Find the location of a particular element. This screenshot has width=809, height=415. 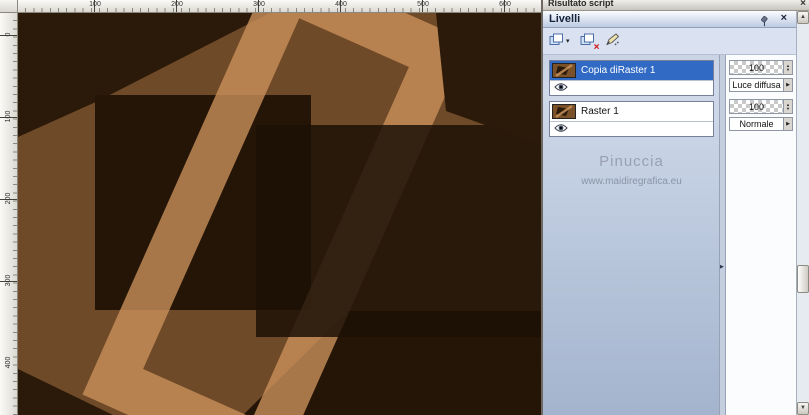

edit-script-icon is located at coordinates (612, 41).